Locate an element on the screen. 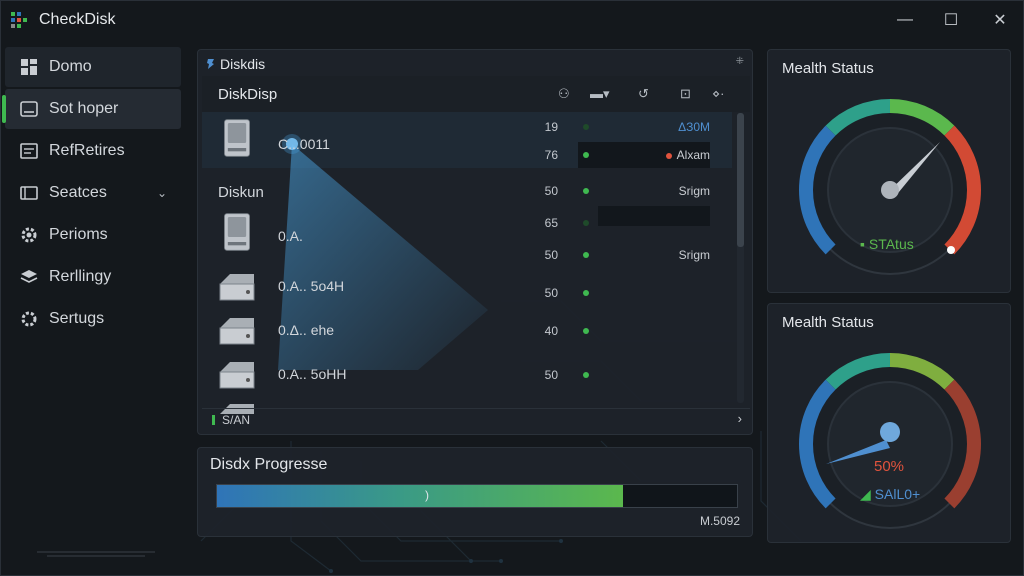 This screenshot has height=576, width=1024. status-cell is located at coordinates (654, 216).